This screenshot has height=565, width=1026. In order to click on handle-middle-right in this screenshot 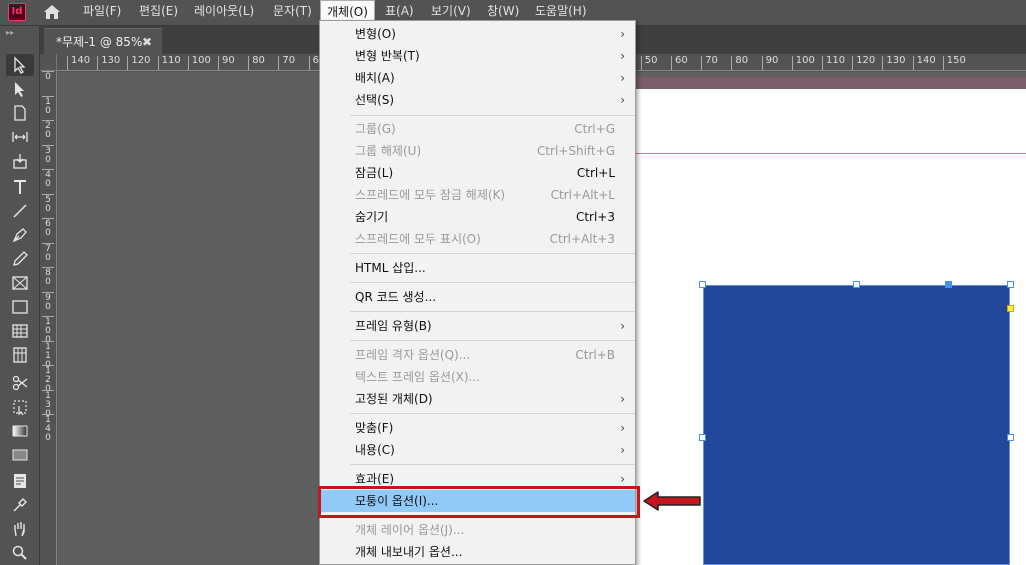, I will do `click(1010, 437)`.